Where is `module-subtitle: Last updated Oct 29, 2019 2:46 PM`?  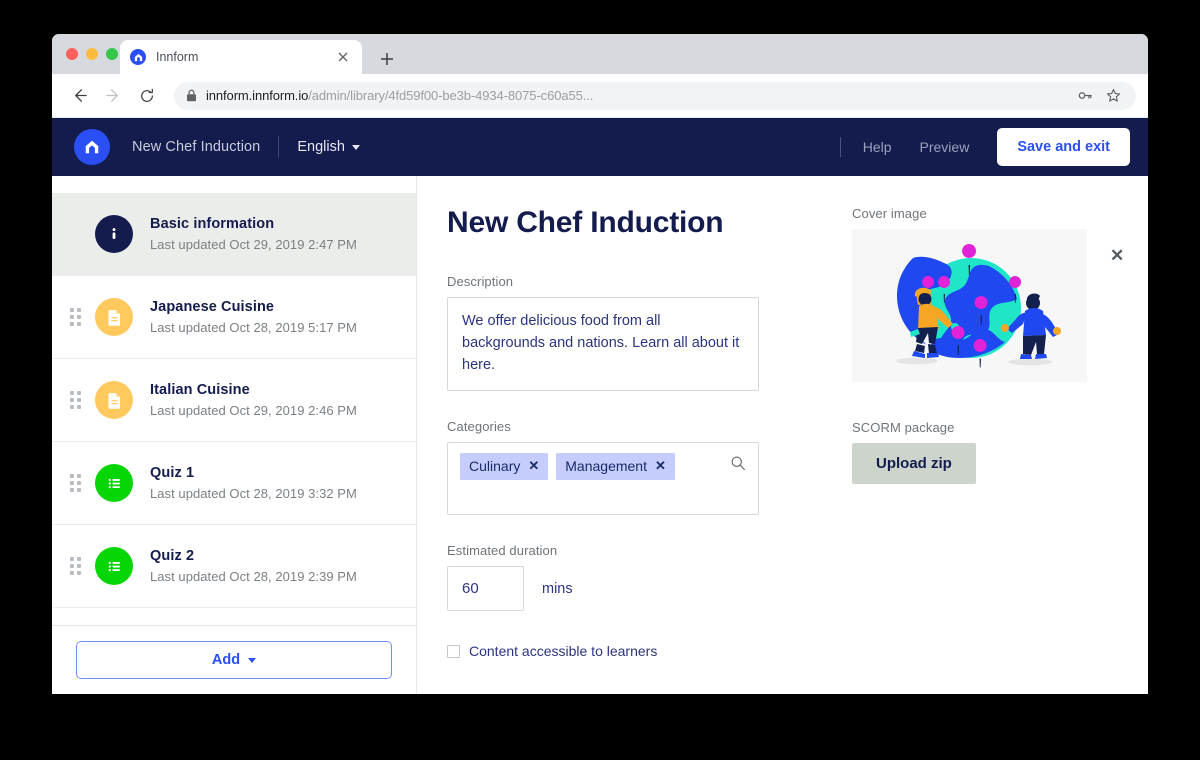
module-subtitle: Last updated Oct 29, 2019 2:46 PM is located at coordinates (253, 410).